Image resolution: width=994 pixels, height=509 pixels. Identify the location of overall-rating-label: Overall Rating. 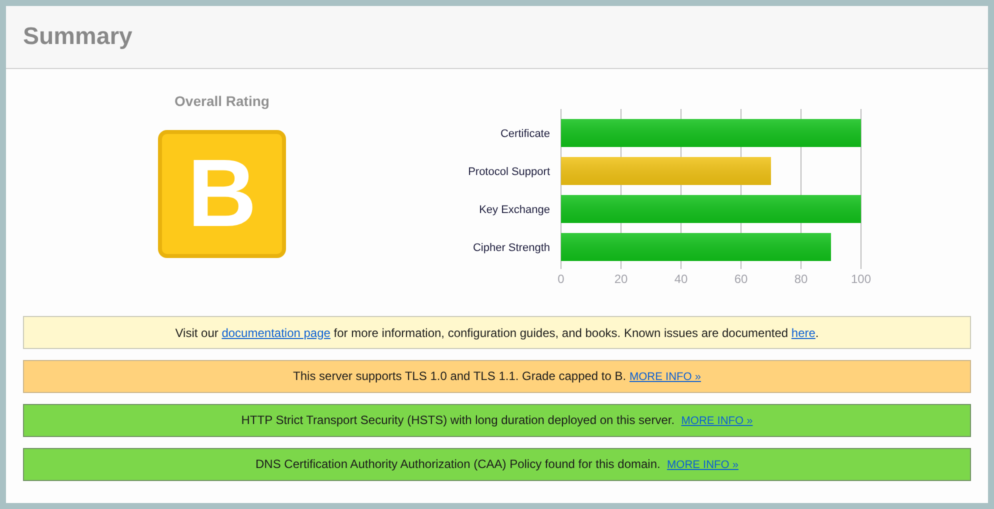
(222, 101).